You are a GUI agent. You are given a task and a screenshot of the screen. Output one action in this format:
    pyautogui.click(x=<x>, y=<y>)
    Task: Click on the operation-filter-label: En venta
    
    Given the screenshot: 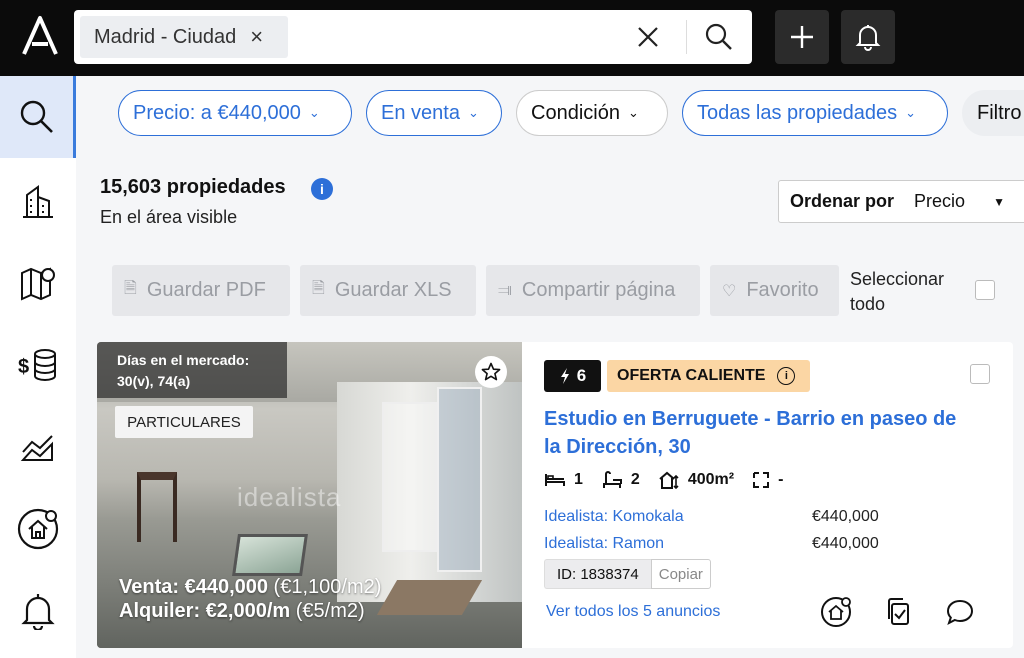 What is the action you would take?
    pyautogui.click(x=420, y=112)
    